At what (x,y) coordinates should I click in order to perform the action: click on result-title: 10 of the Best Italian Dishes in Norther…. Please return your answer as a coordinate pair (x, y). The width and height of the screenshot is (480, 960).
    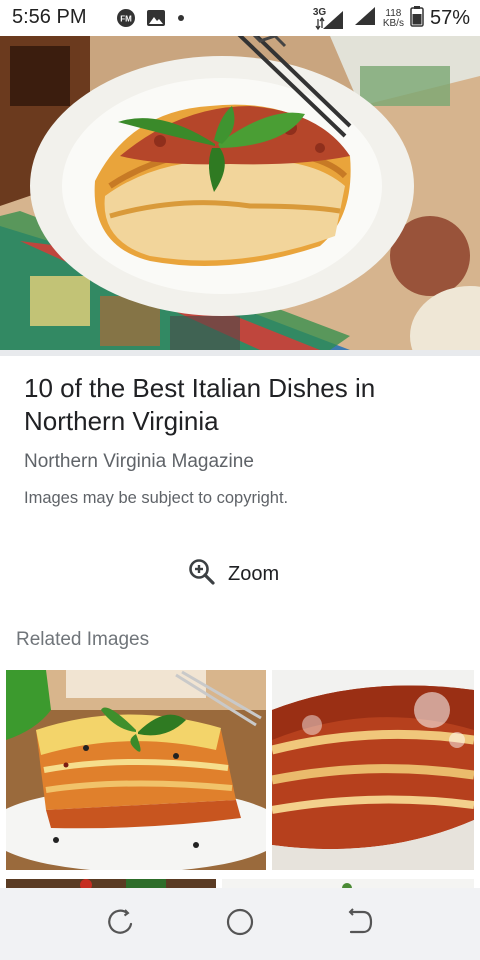
    Looking at the image, I should click on (239, 405).